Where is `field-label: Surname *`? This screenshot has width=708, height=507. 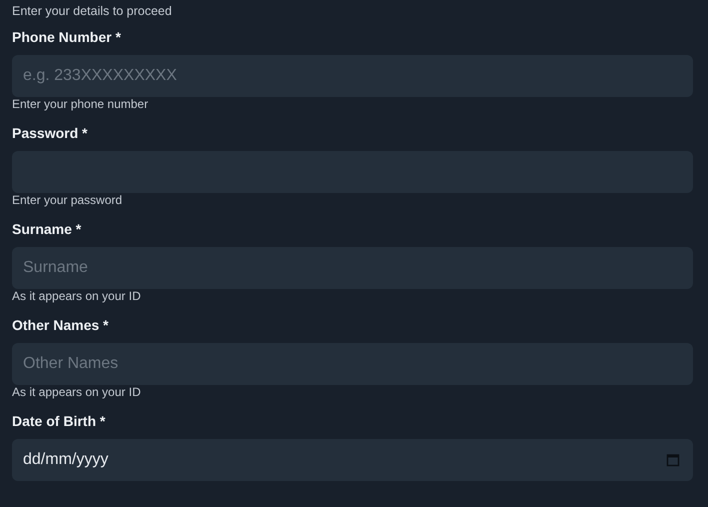
field-label: Surname * is located at coordinates (47, 229).